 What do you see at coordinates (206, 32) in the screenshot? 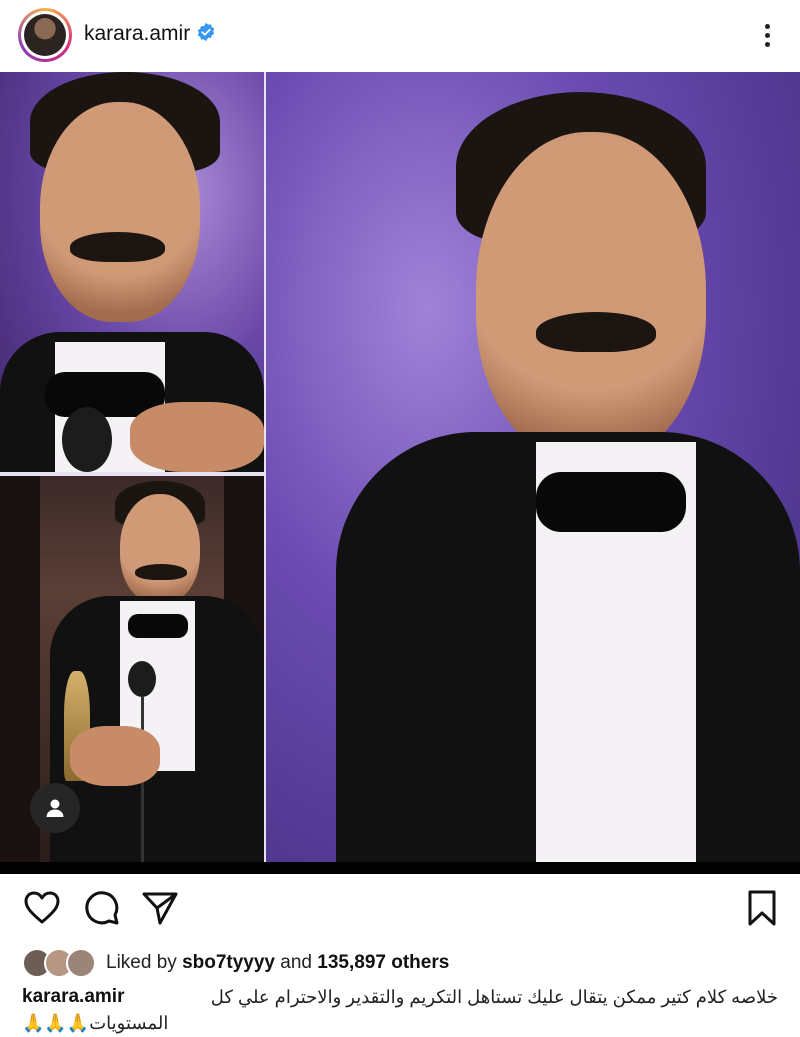
I see `verified-badge-icon` at bounding box center [206, 32].